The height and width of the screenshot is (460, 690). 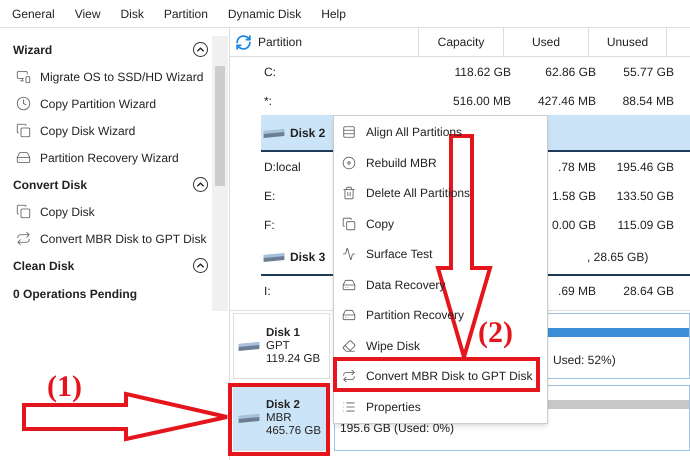 I want to click on pending-operations: 0 Operations Pending, so click(x=75, y=294).